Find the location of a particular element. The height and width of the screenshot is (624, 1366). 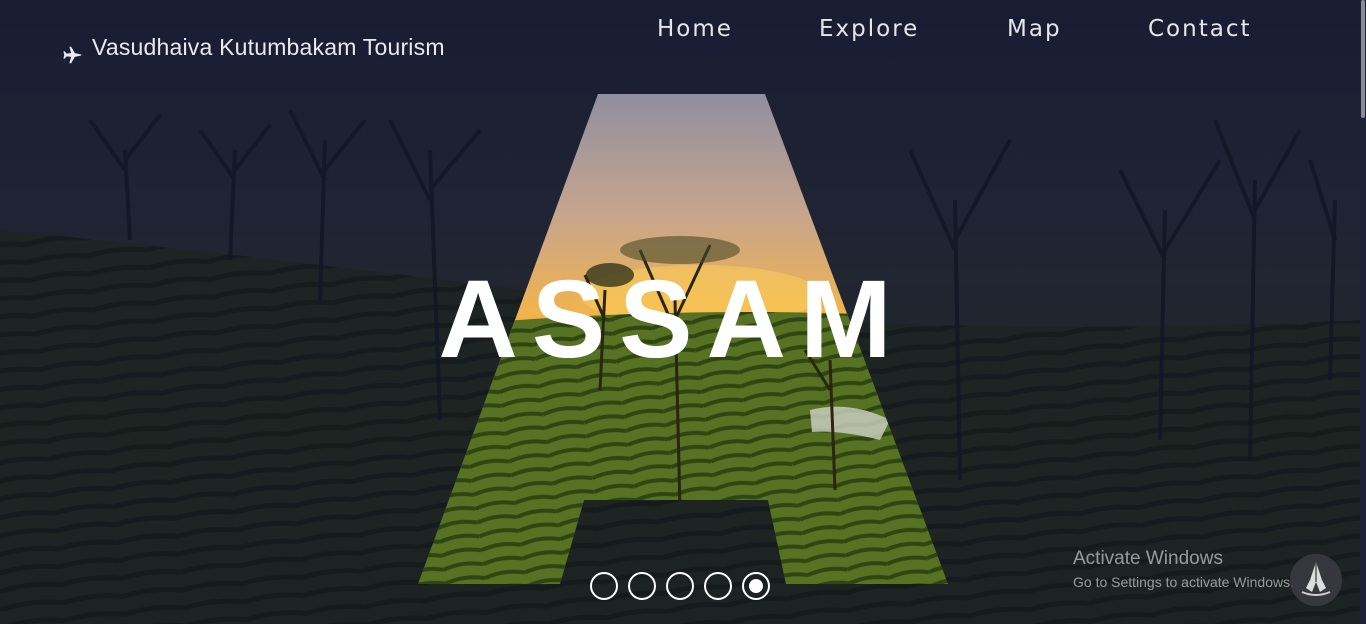

airplane-icon is located at coordinates (73, 55).